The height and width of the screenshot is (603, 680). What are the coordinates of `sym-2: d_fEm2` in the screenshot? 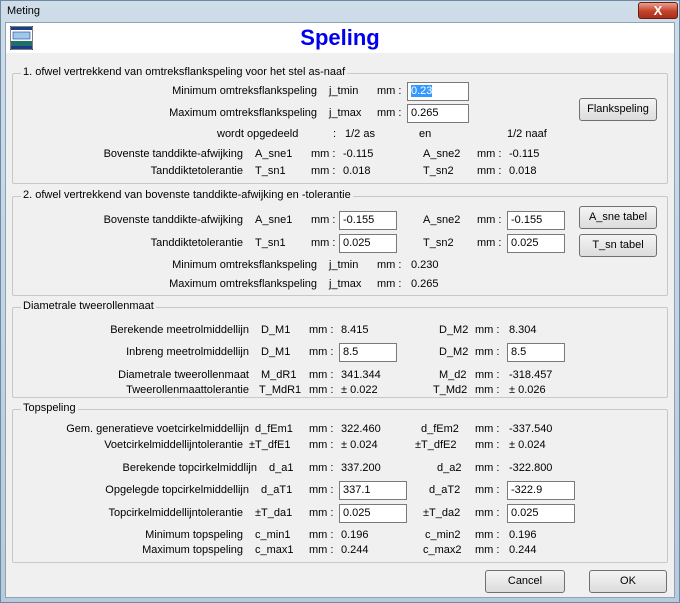 It's located at (440, 429).